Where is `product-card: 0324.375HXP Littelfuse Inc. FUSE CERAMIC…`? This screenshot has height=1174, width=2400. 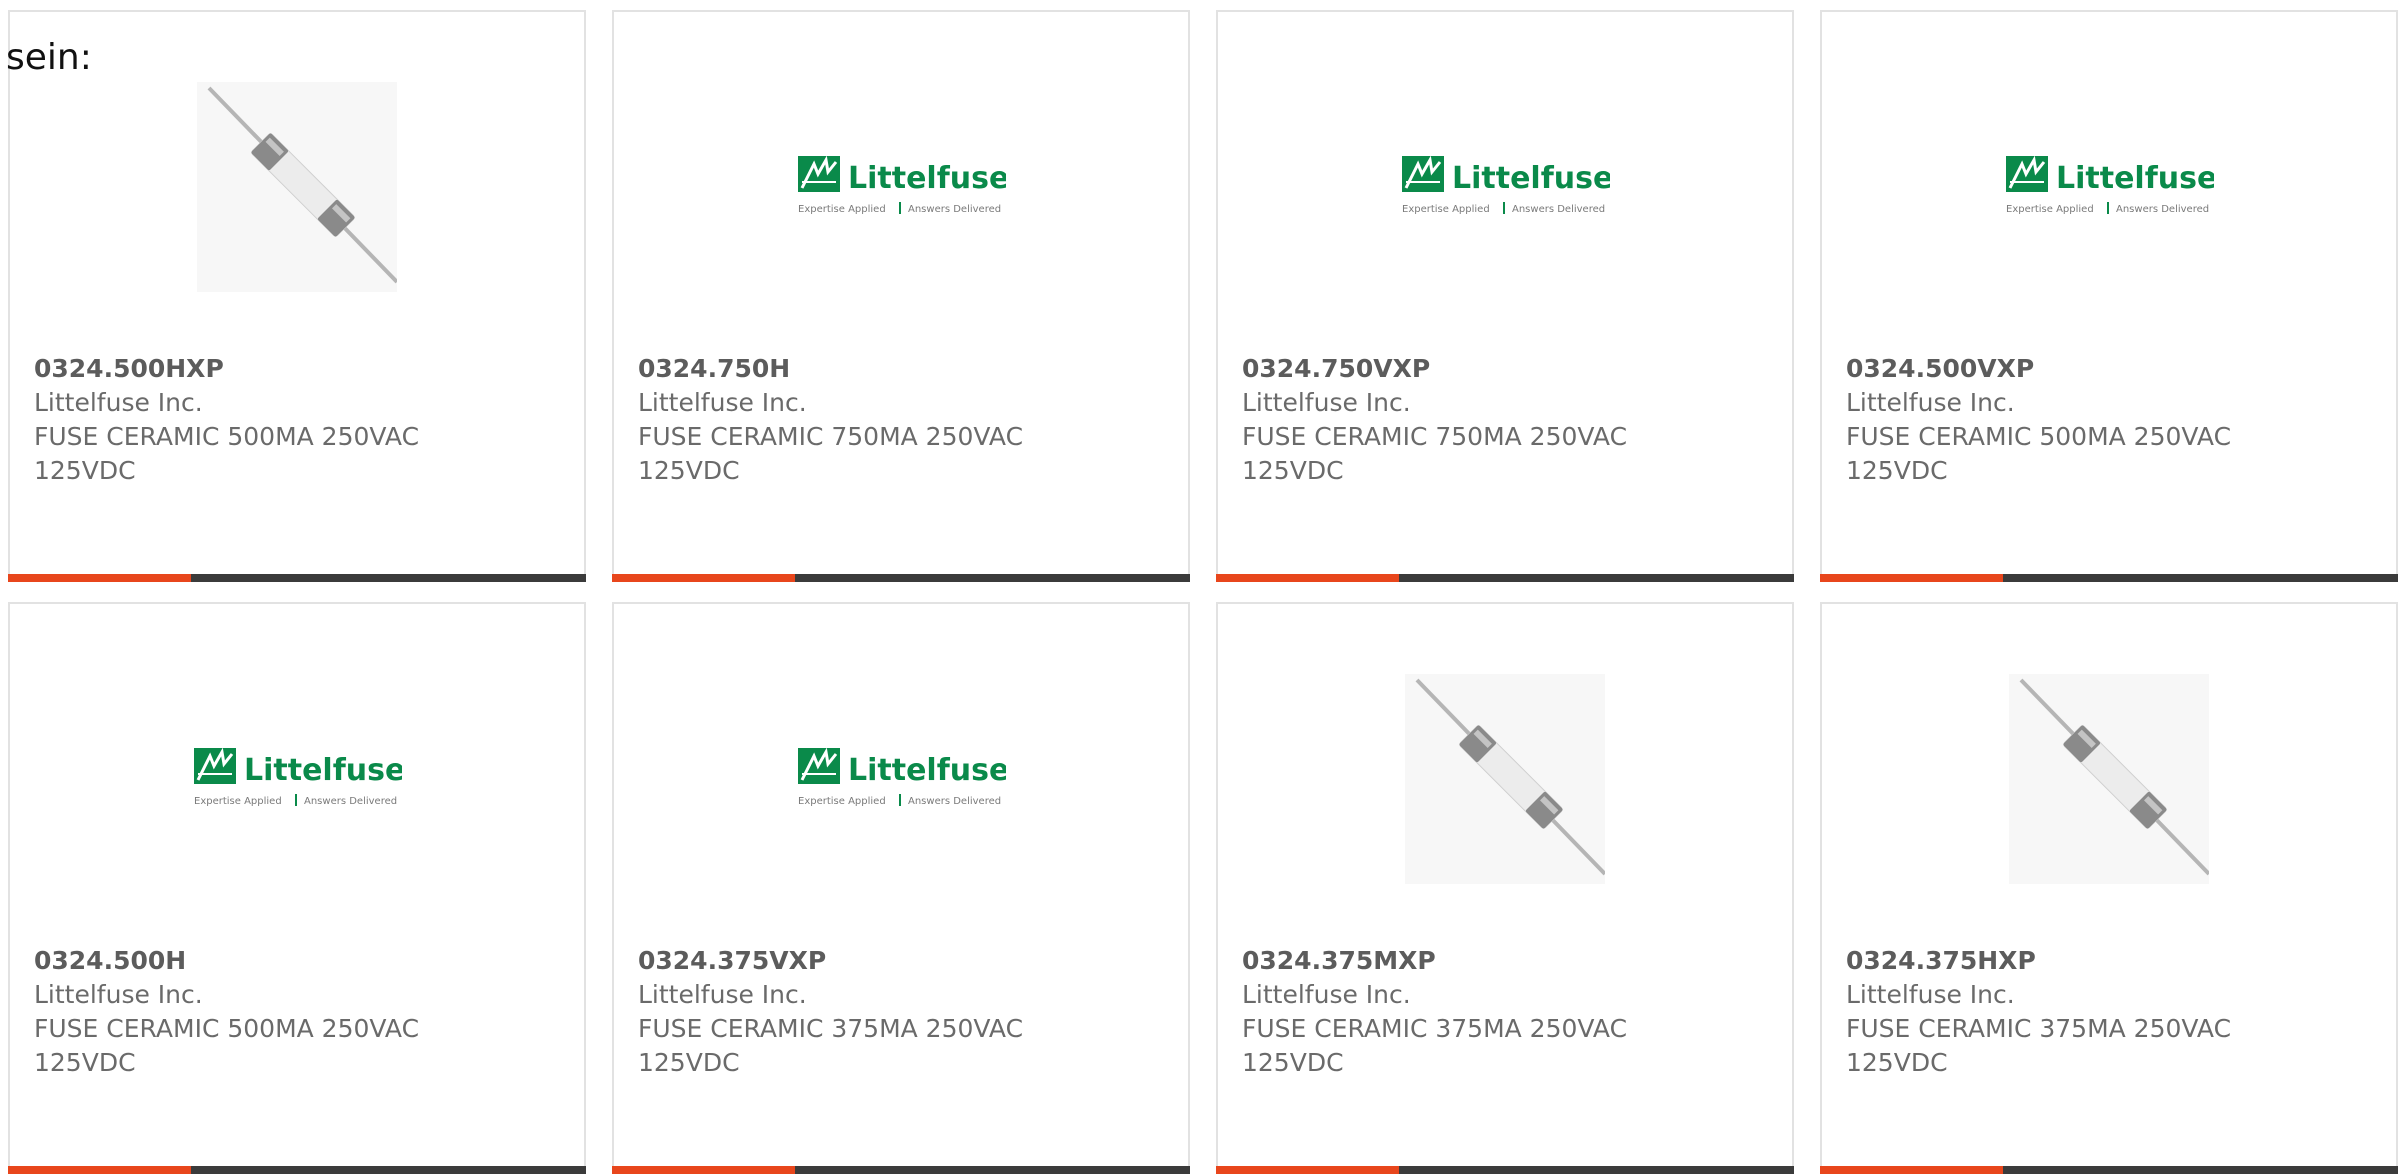
product-card: 0324.375HXP Littelfuse Inc. FUSE CERAMIC… is located at coordinates (2109, 888).